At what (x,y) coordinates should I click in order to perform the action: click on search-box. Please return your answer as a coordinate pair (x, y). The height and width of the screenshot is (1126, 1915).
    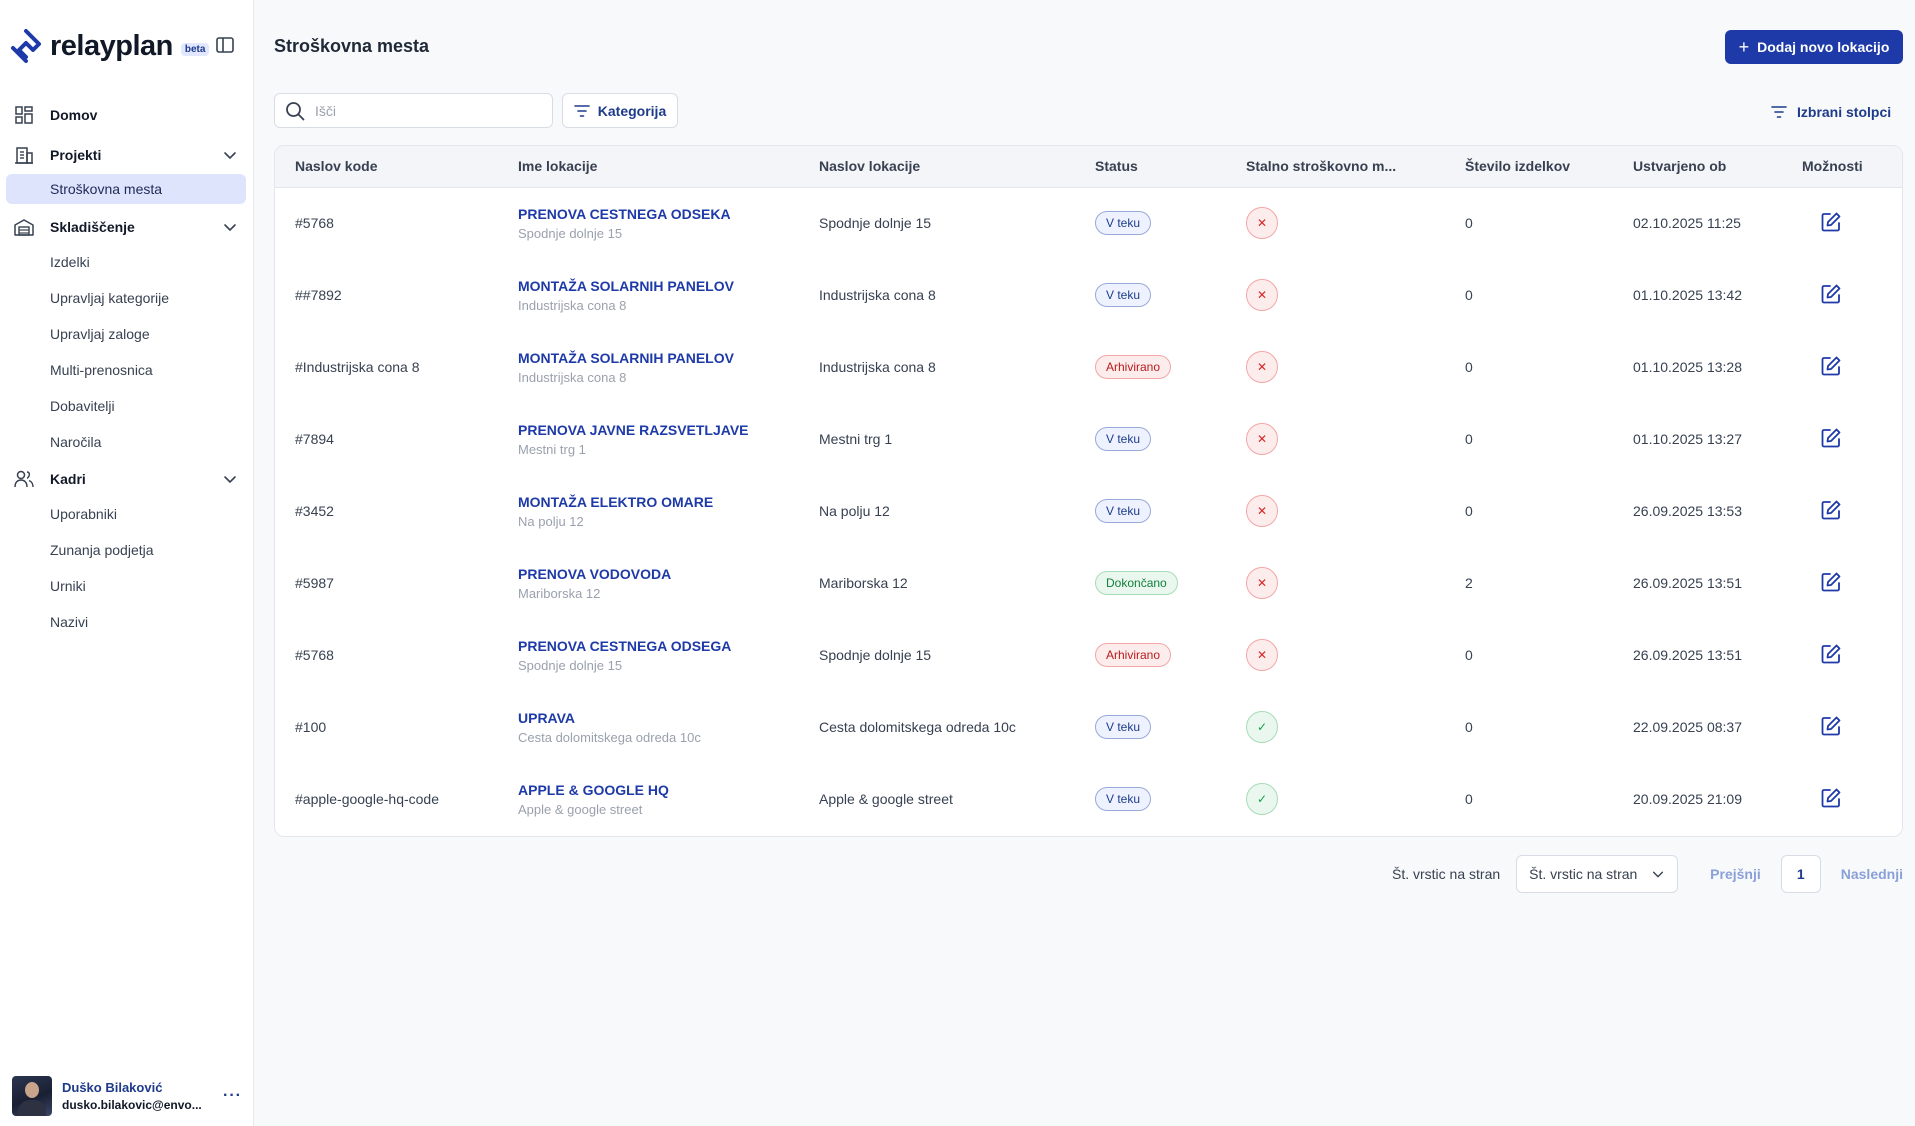
    Looking at the image, I should click on (413, 110).